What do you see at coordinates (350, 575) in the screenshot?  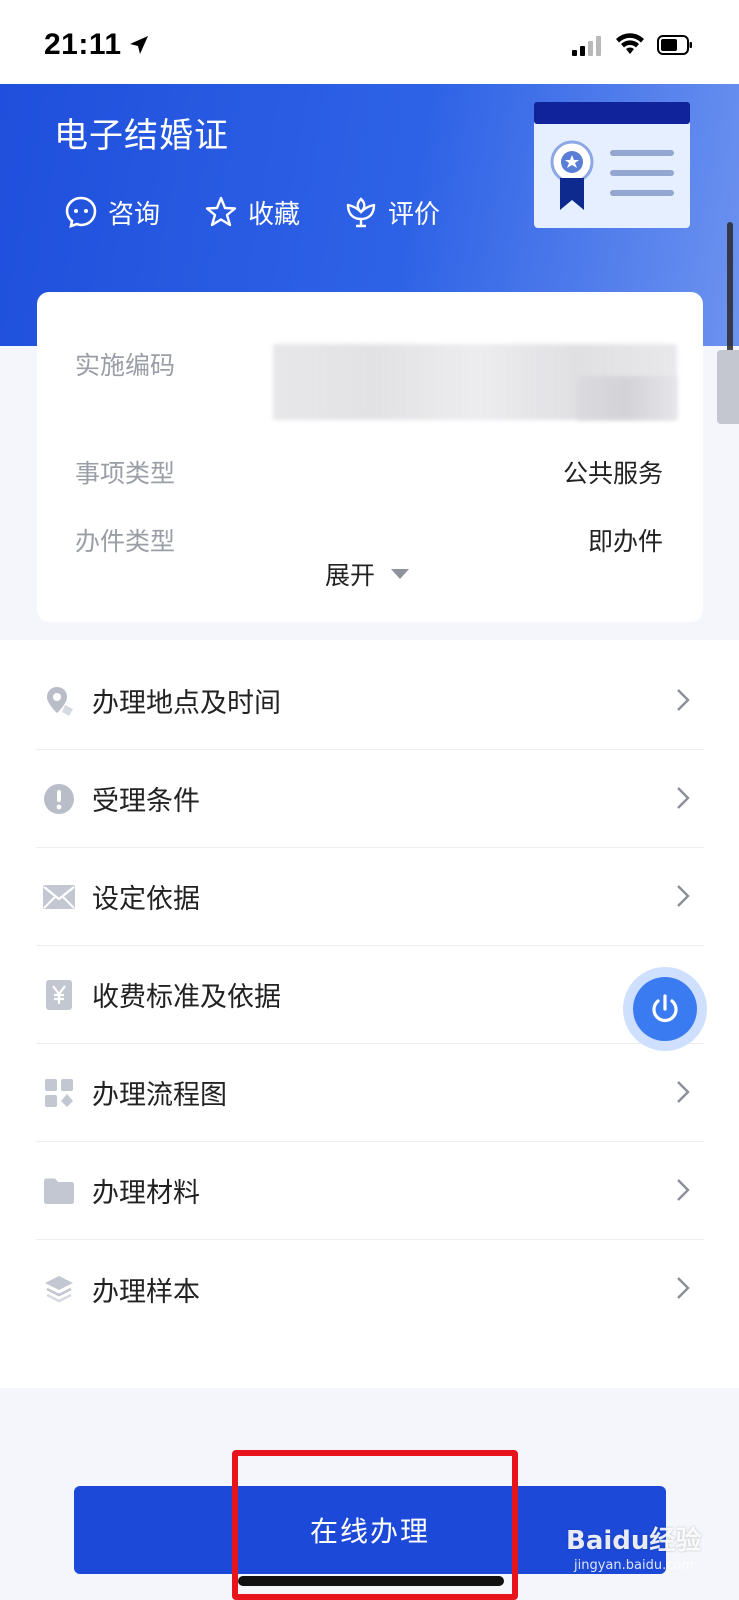 I see `expand-label: 展开` at bounding box center [350, 575].